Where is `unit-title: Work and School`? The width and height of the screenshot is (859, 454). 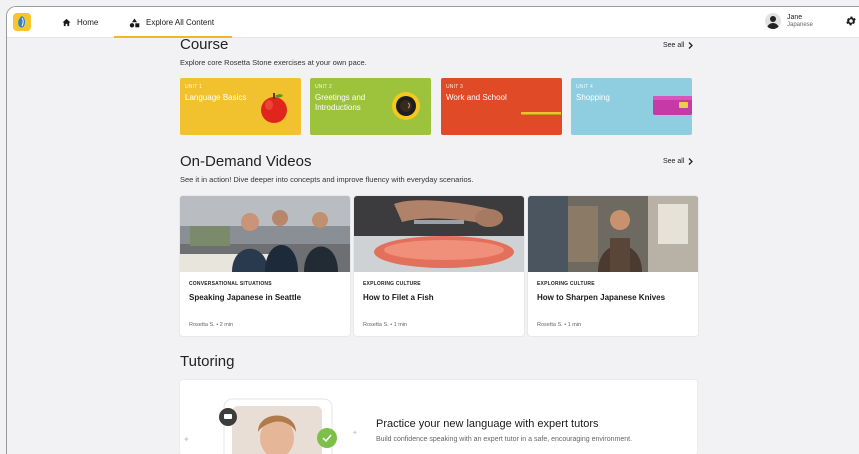
unit-title: Work and School is located at coordinates (476, 97).